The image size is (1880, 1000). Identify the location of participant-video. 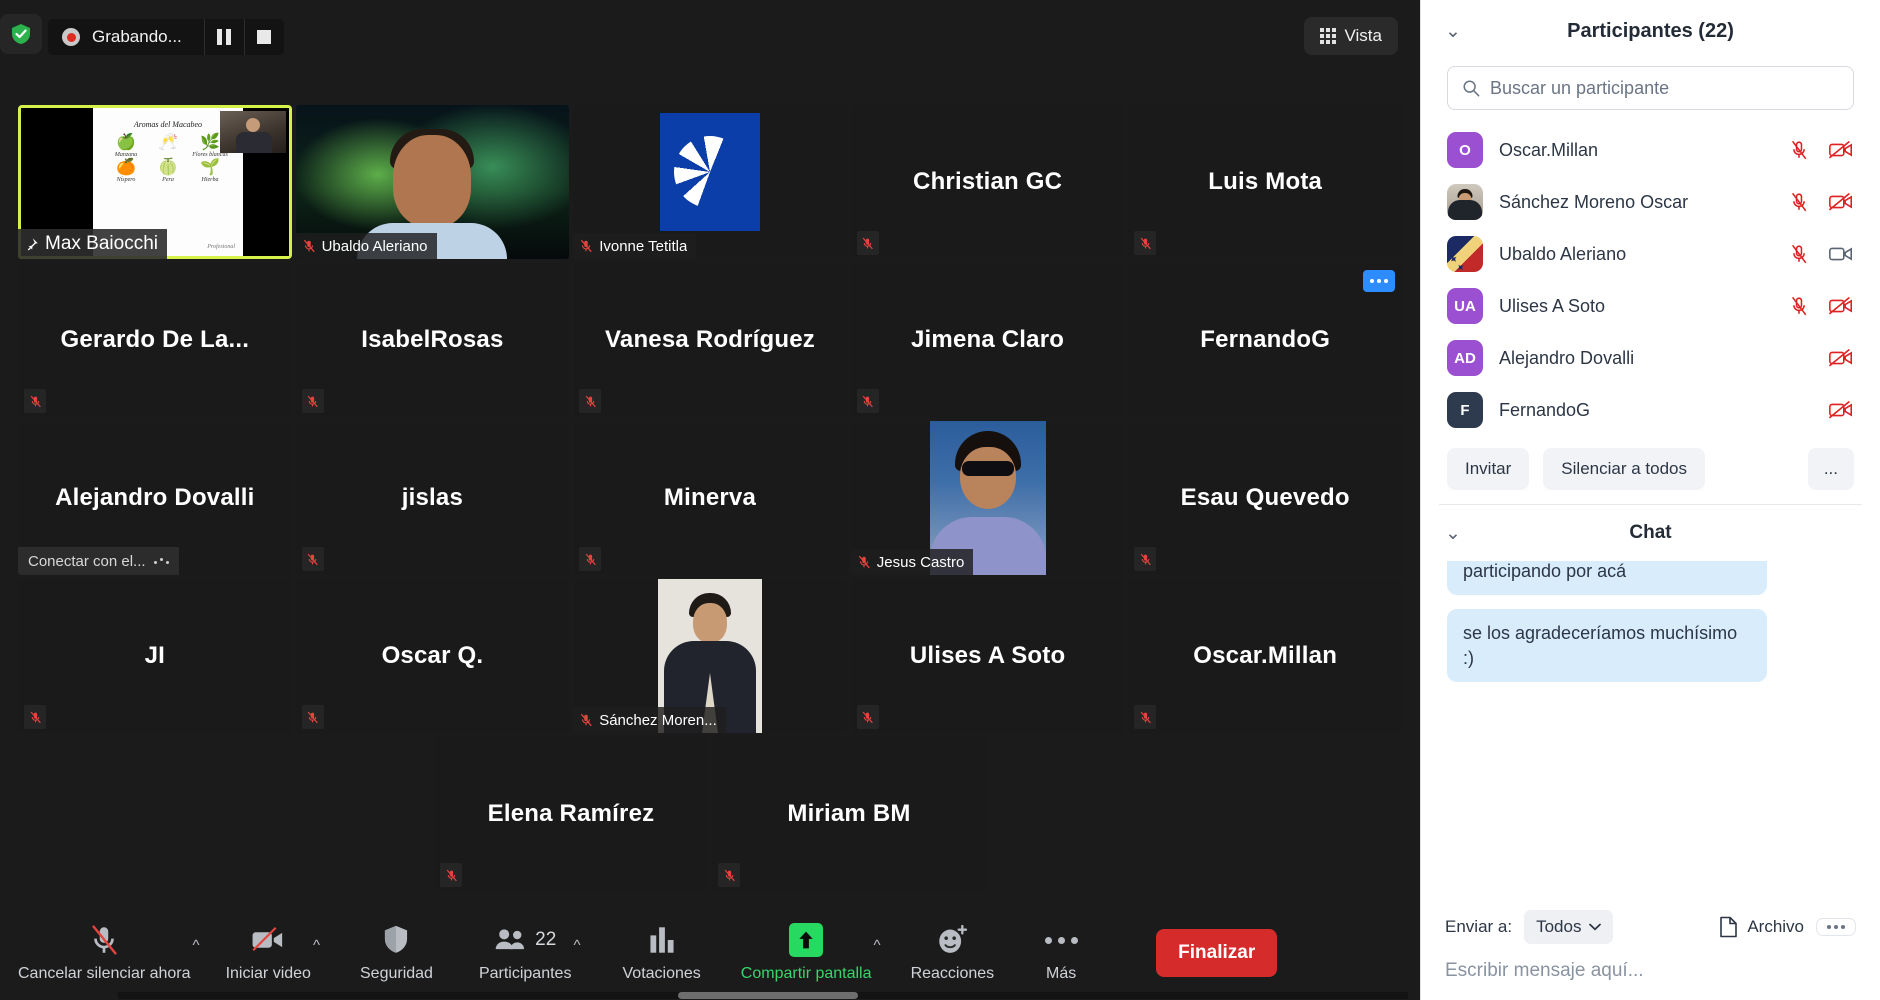
(709, 172).